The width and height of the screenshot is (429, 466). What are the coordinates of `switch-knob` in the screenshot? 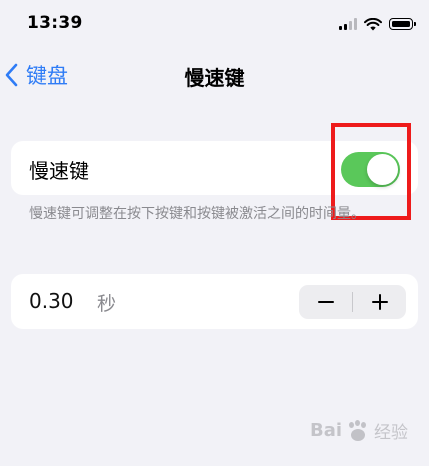 It's located at (382, 169).